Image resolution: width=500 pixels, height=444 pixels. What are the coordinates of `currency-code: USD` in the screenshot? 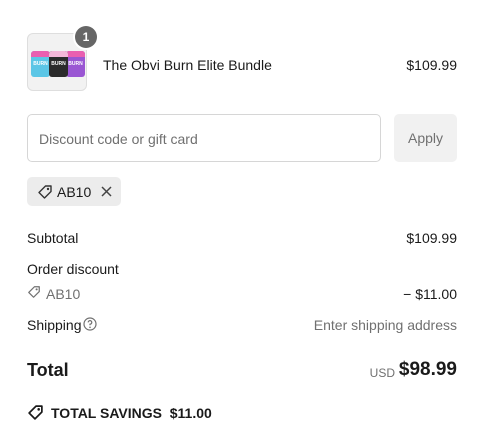 It's located at (382, 373).